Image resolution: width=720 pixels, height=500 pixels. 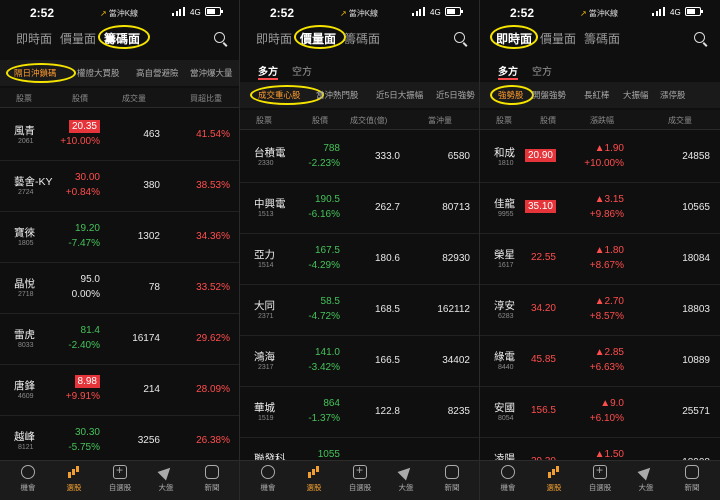 I want to click on buy-ratio: 28.09%, so click(x=213, y=389).